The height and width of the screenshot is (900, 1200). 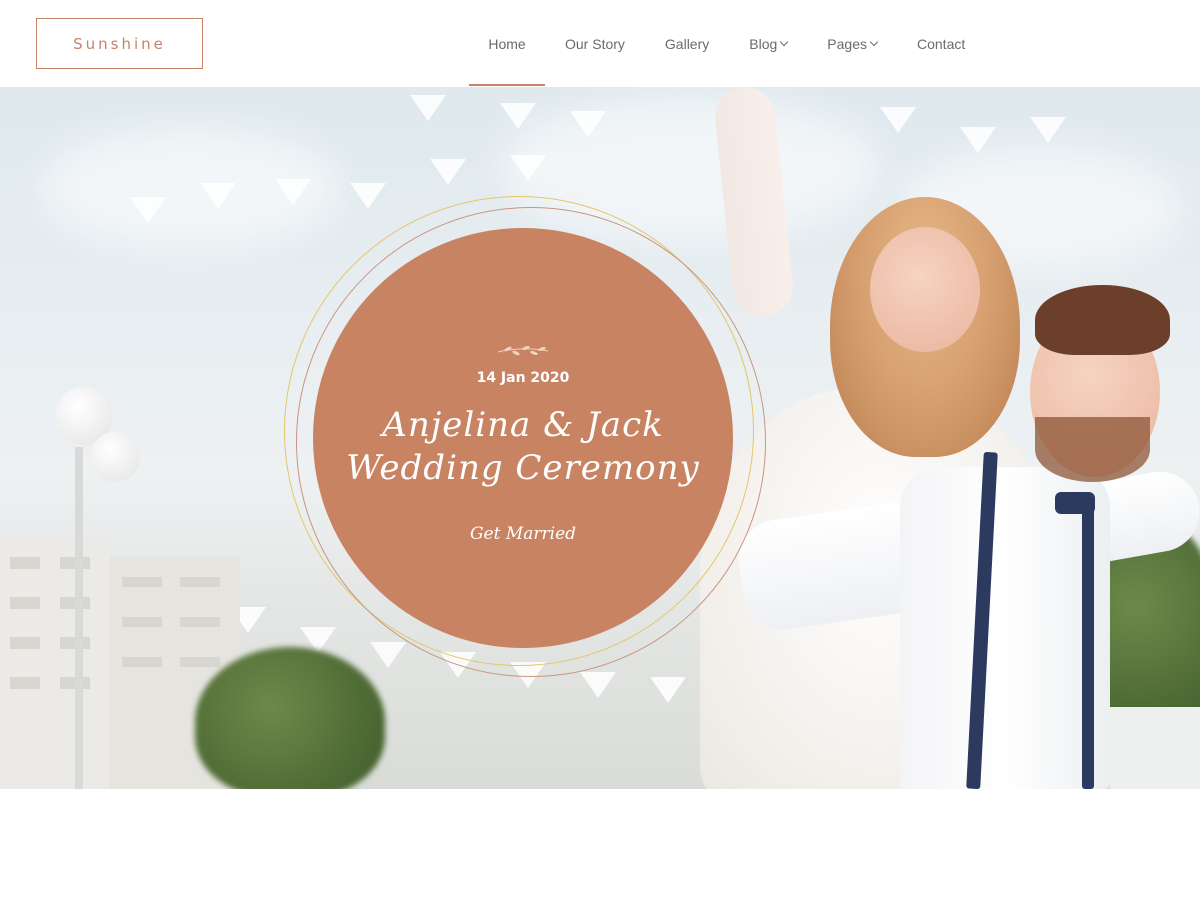 What do you see at coordinates (1088, 648) in the screenshot?
I see `groom-suspender` at bounding box center [1088, 648].